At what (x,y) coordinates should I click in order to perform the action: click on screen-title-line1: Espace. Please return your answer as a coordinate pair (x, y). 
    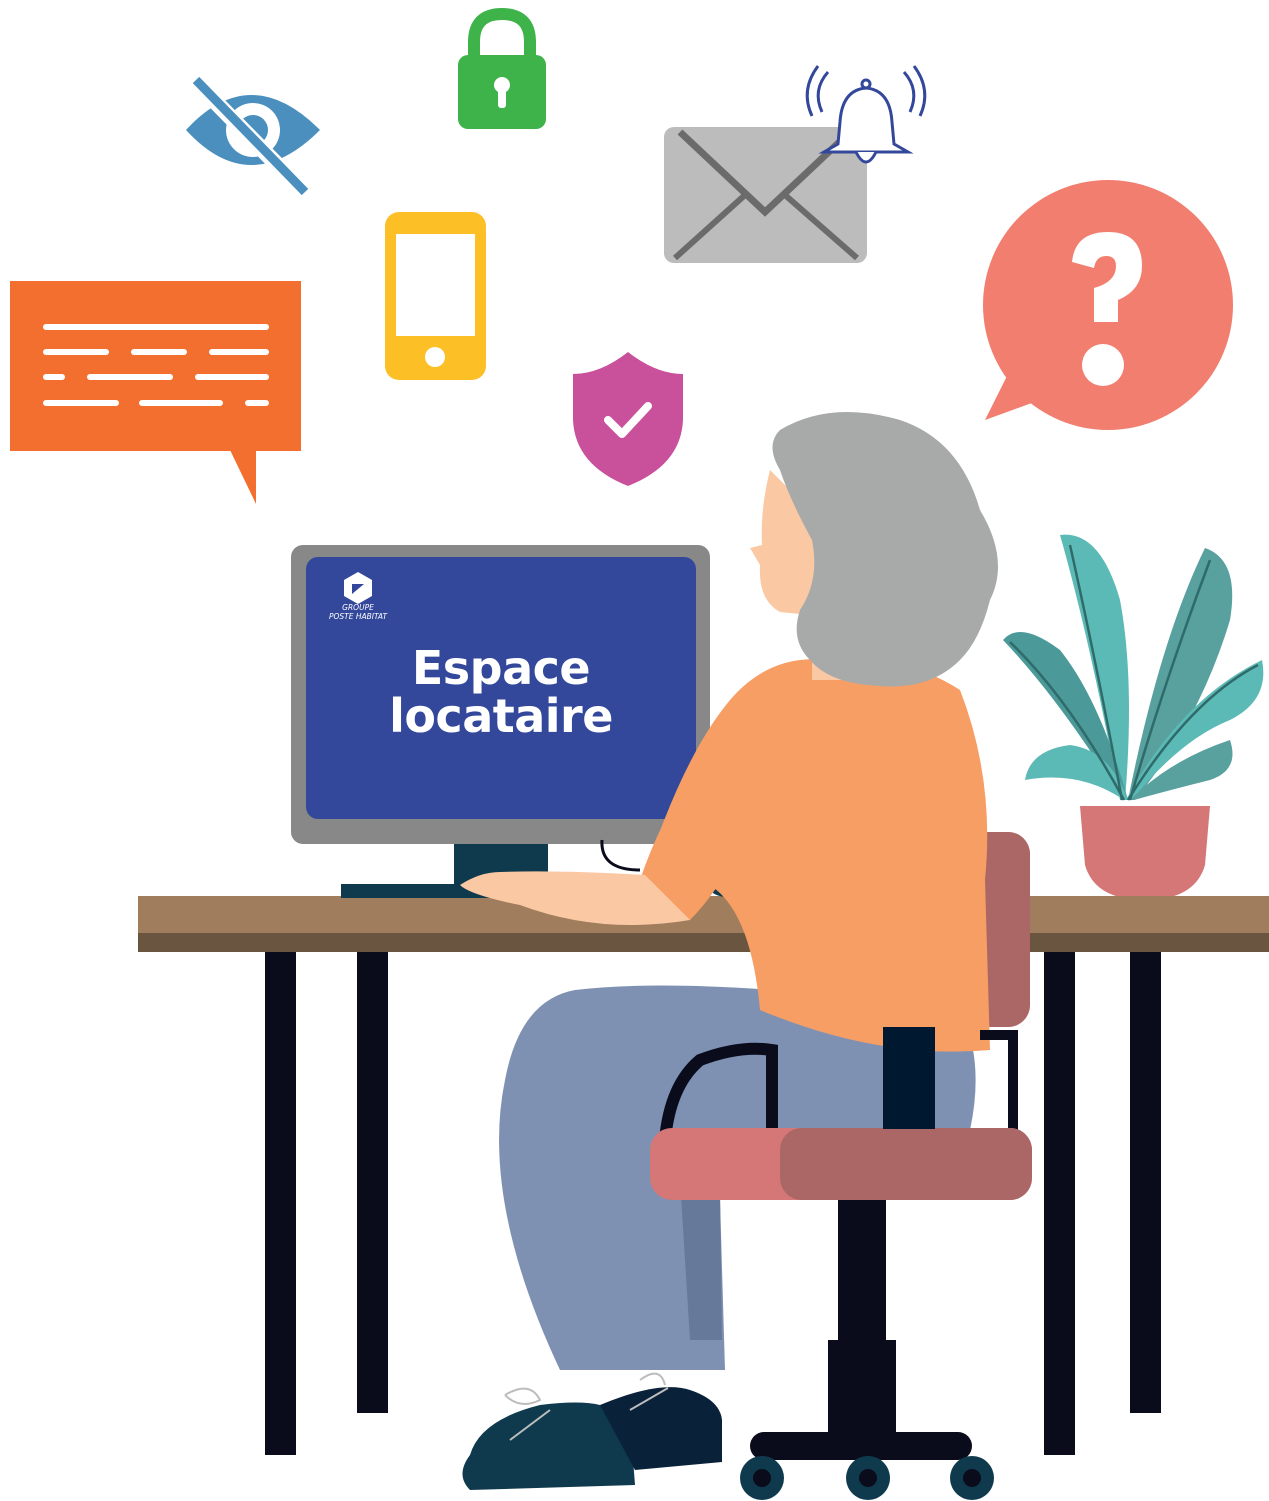
    Looking at the image, I should click on (501, 668).